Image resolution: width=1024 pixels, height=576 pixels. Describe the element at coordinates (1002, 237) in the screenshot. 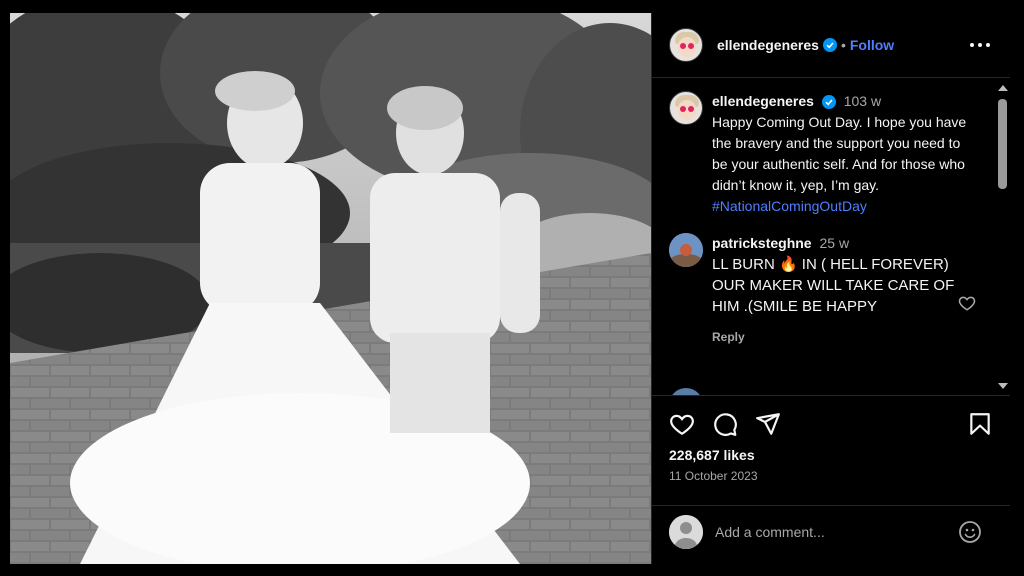

I see `comments-scrollbar` at that location.